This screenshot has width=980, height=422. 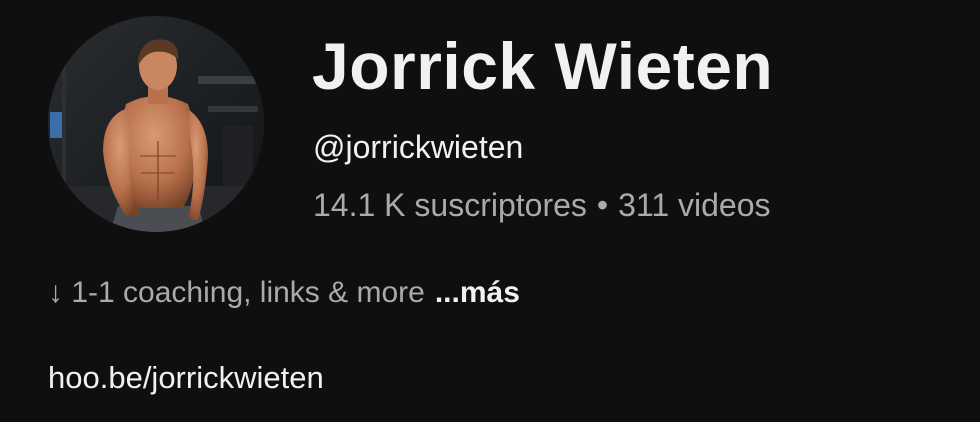 What do you see at coordinates (694, 205) in the screenshot?
I see `video-count: 311 videos` at bounding box center [694, 205].